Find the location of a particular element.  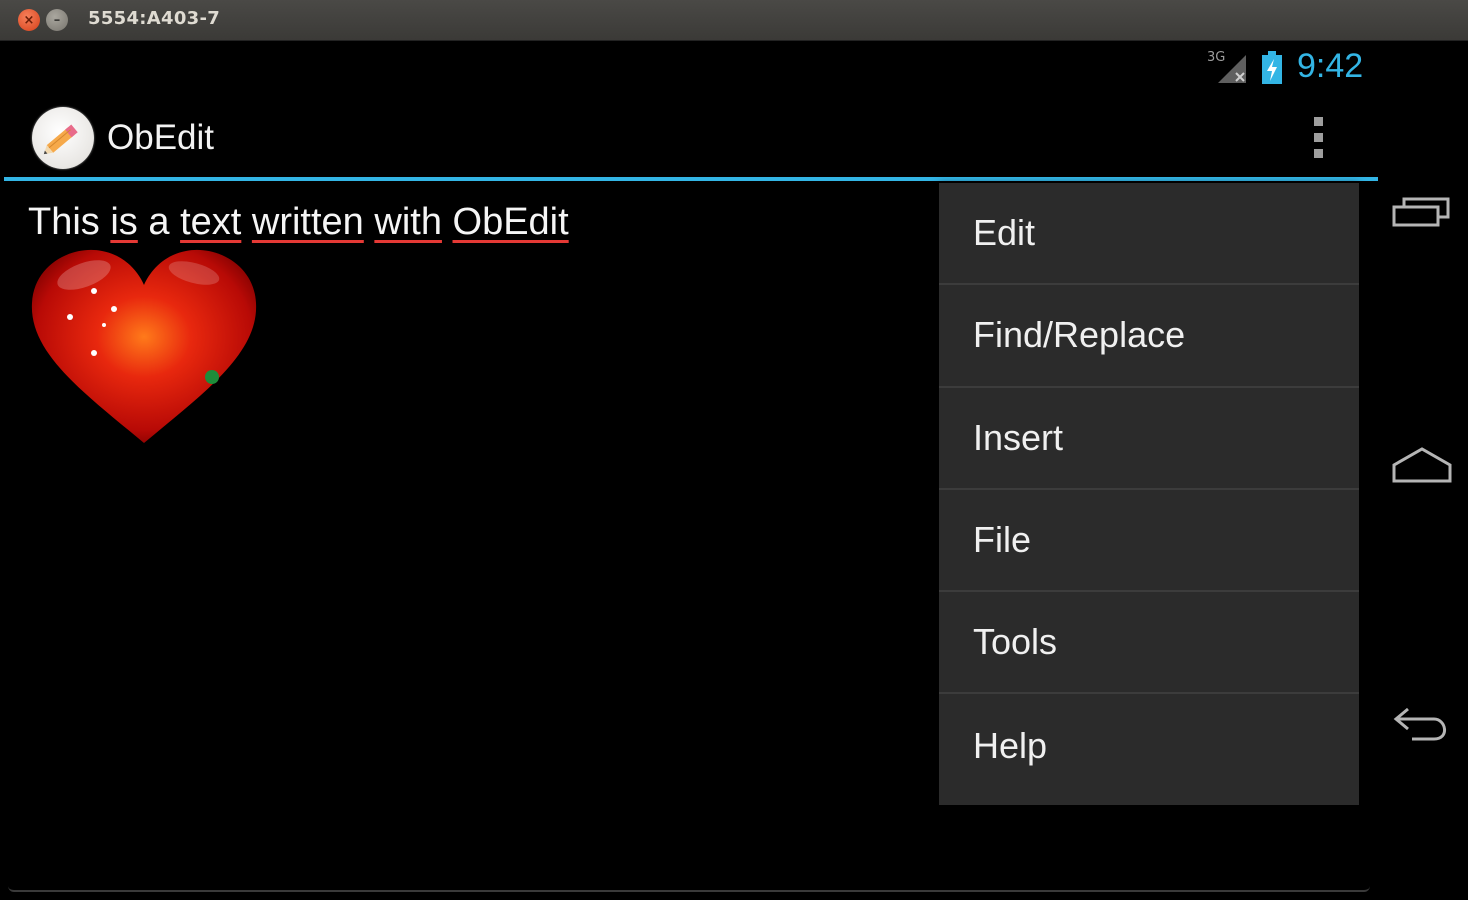

document-text: This is a text written with ObEdit is located at coordinates (298, 222).